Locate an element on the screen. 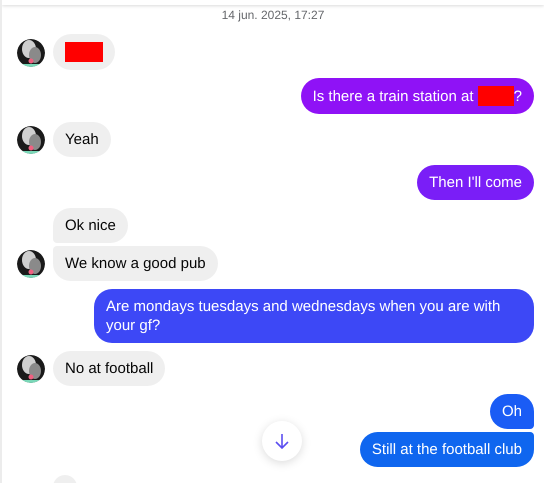  scroll-down-button is located at coordinates (282, 441).